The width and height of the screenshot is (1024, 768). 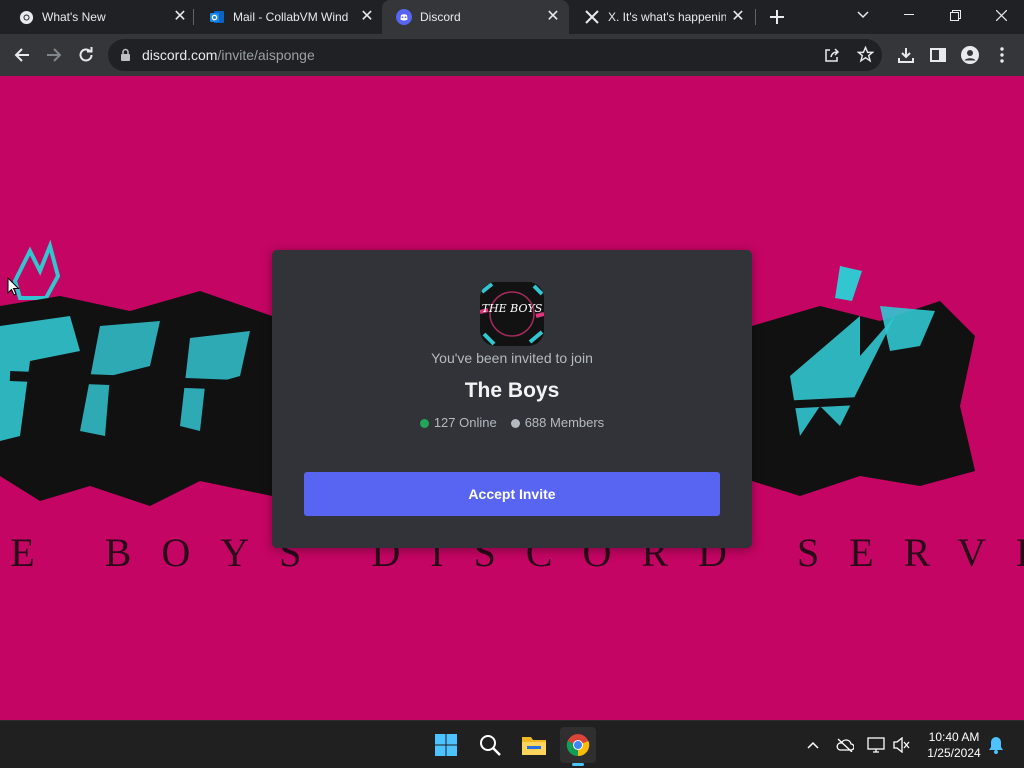 I want to click on tab-title: What's New, so click(x=74, y=17).